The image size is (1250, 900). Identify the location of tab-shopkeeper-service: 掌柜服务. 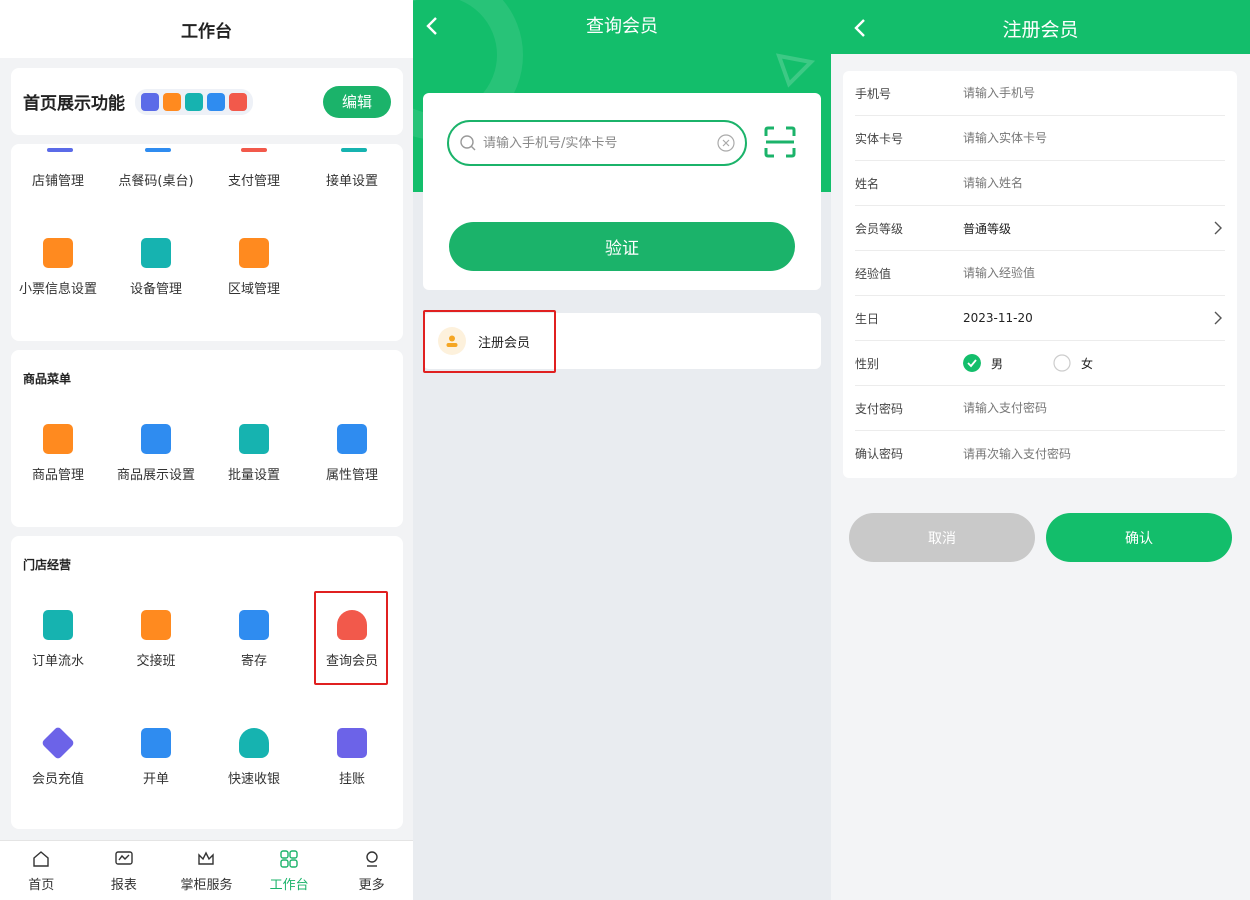
(206, 870).